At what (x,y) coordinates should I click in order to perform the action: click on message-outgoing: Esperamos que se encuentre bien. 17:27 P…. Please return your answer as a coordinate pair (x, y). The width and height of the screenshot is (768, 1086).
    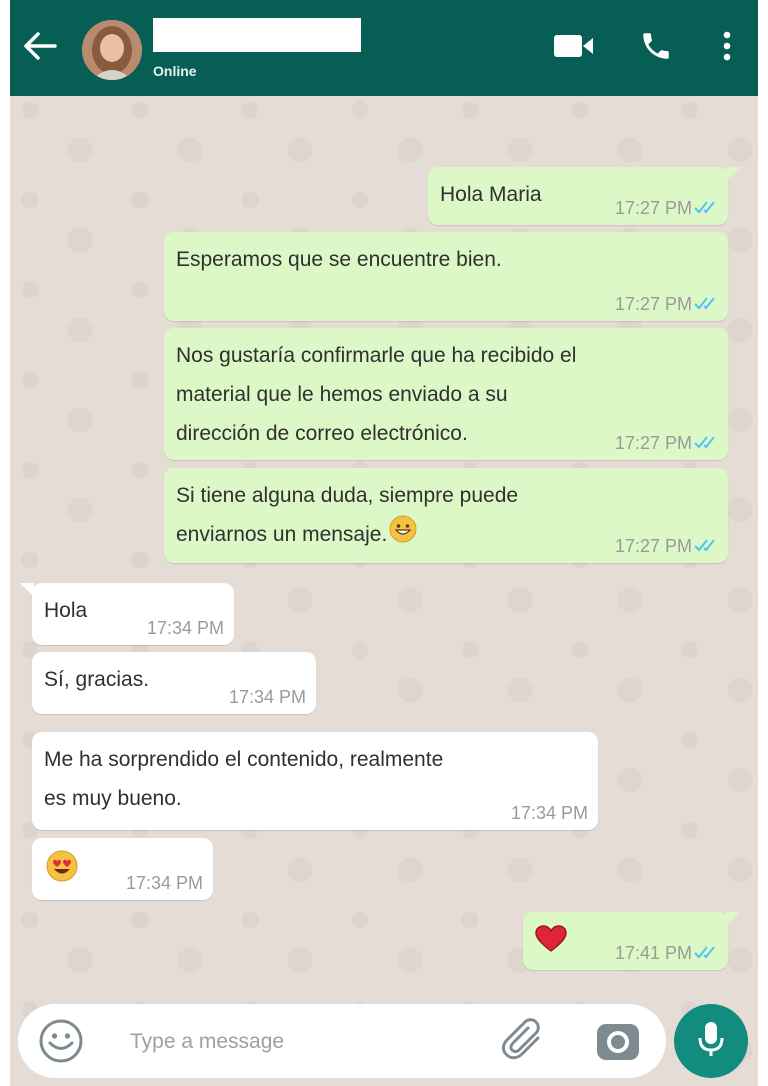
    Looking at the image, I should click on (446, 276).